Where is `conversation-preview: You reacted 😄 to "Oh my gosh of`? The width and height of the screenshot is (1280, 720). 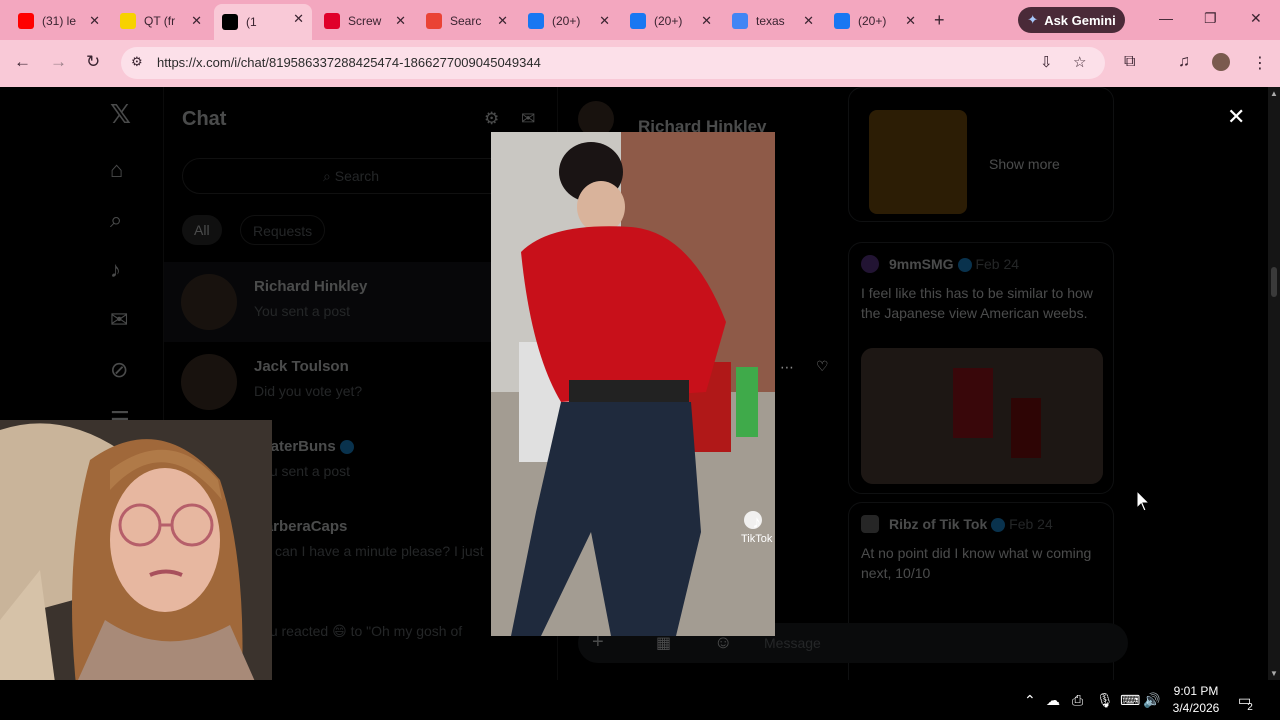 conversation-preview: You reacted 😄 to "Oh my gosh of is located at coordinates (358, 631).